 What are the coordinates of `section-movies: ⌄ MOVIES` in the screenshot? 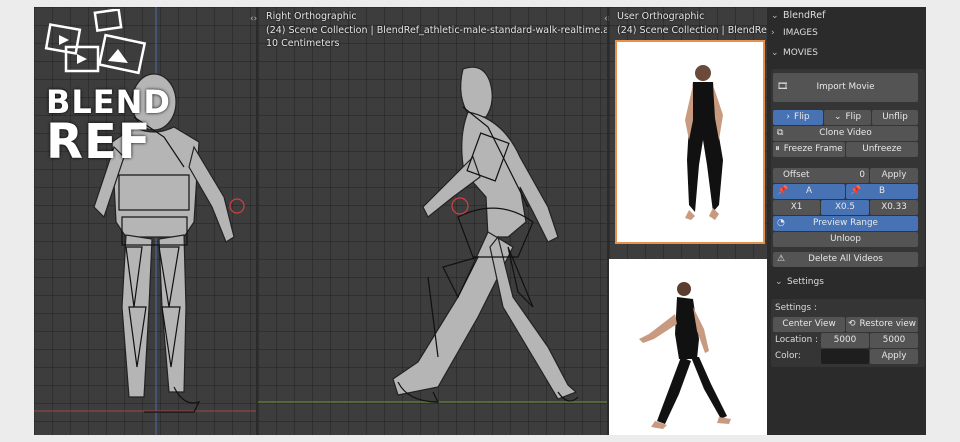 It's located at (794, 53).